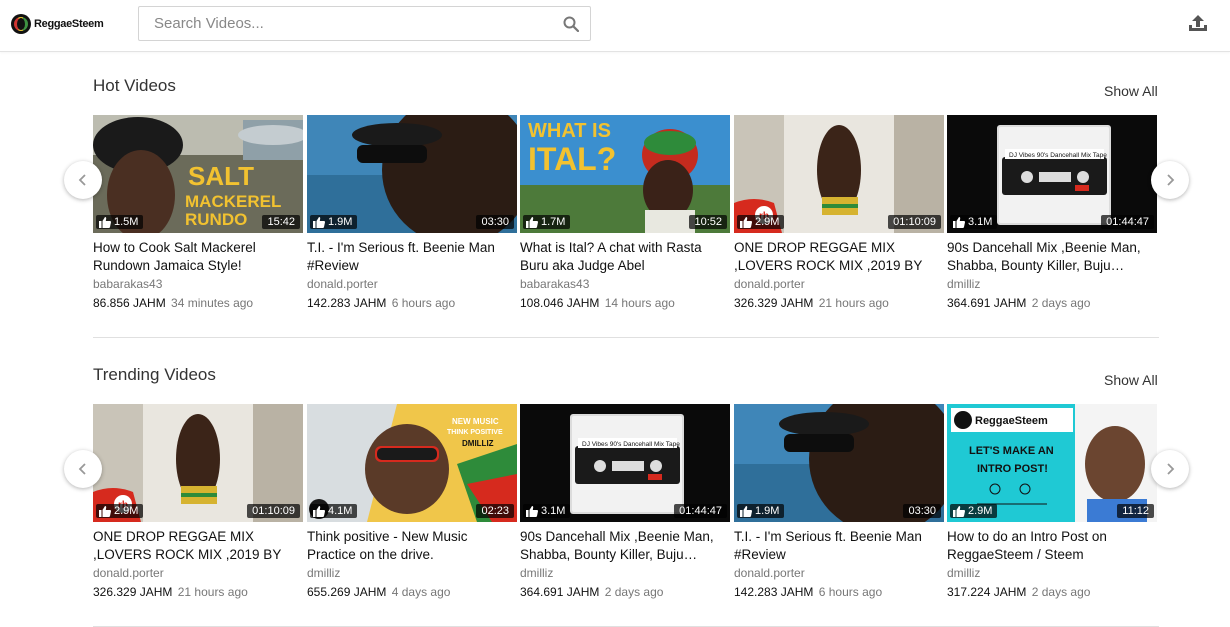 This screenshot has width=1230, height=627. I want to click on svg-text: NEW MUSIC, so click(475, 421).